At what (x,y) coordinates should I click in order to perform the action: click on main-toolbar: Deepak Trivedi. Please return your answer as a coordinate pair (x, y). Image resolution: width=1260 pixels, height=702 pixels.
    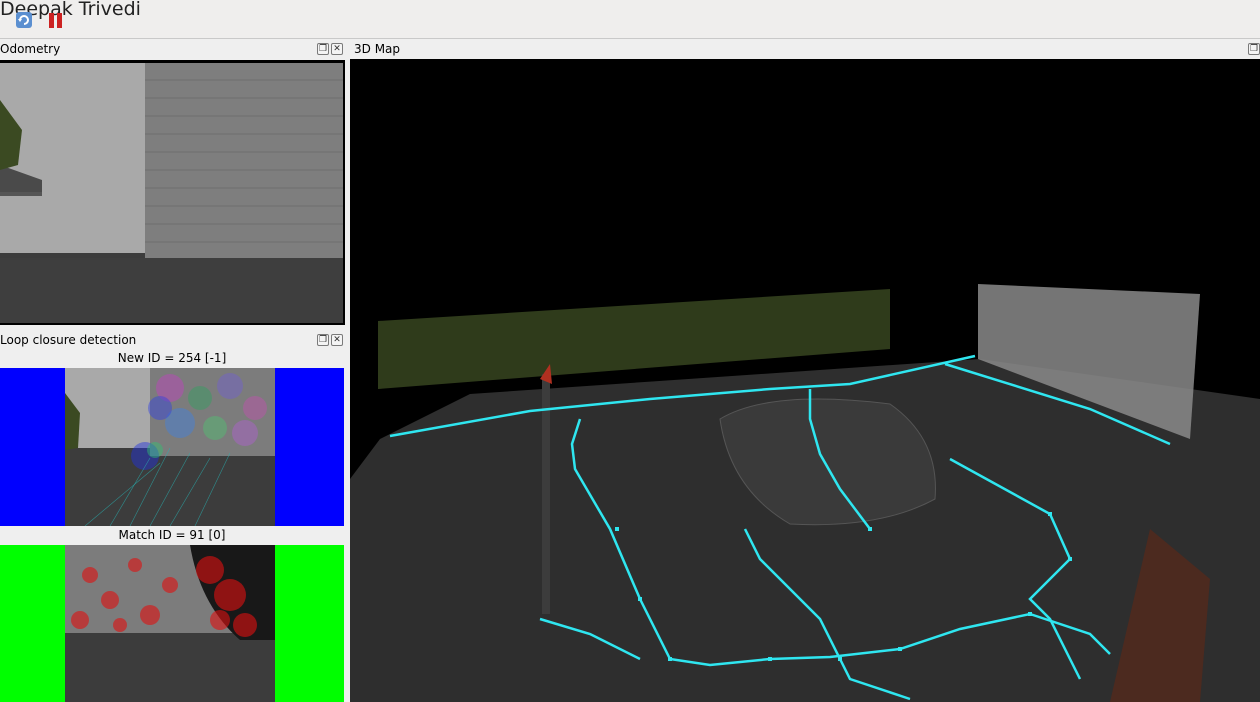
    Looking at the image, I should click on (630, 19).